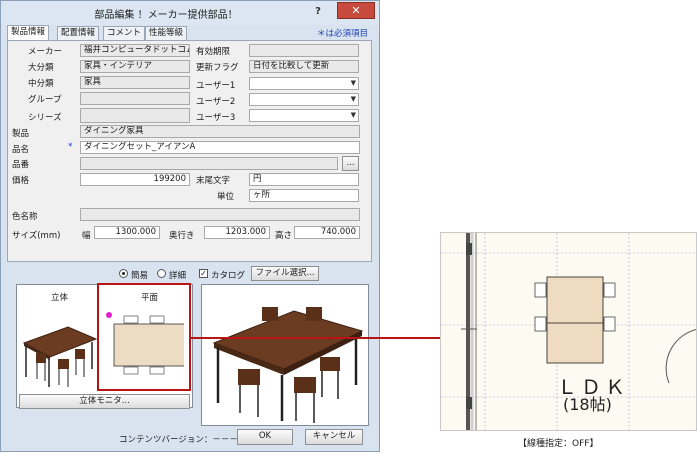 This screenshot has width=697, height=458. What do you see at coordinates (178, 440) in the screenshot?
I see `content-version: コンテンツバージョン：－－－` at bounding box center [178, 440].